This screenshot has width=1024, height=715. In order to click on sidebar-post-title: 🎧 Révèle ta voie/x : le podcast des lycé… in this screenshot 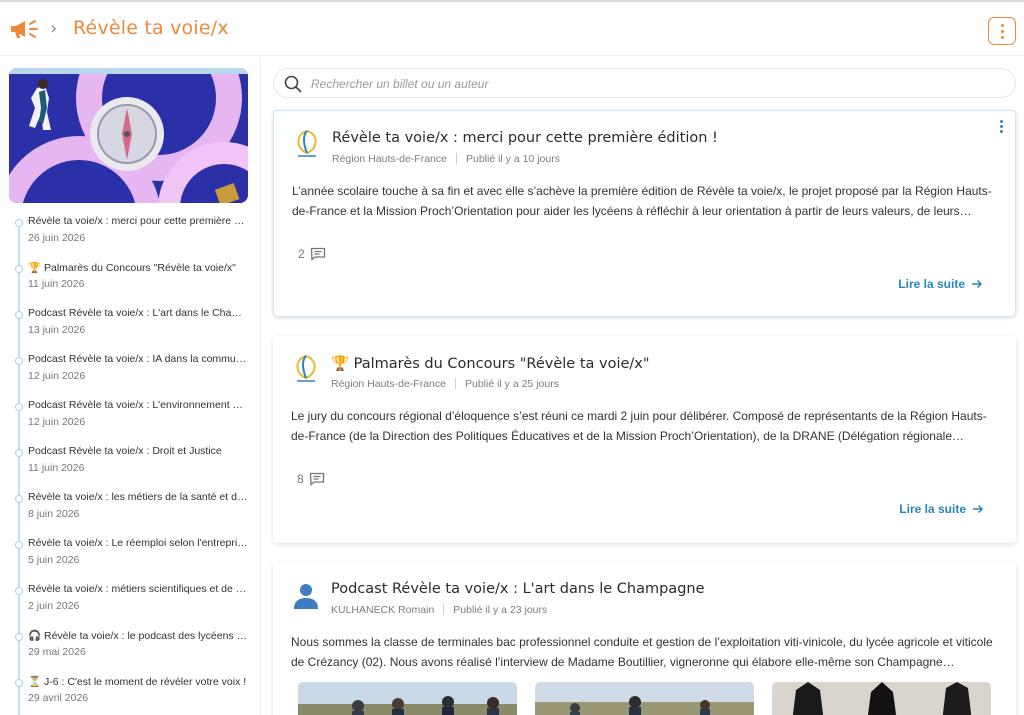, I will do `click(138, 635)`.